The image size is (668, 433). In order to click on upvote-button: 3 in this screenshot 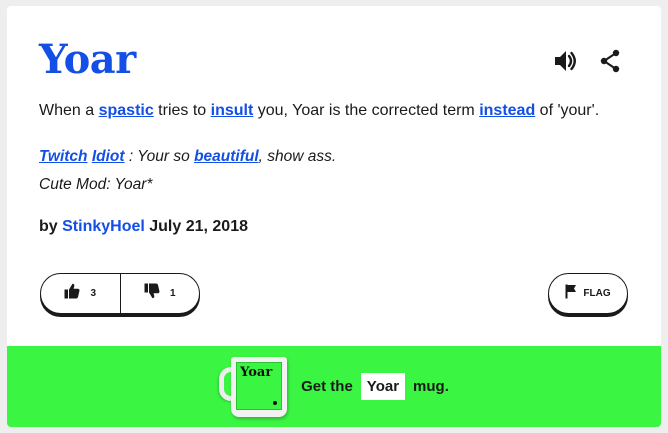, I will do `click(80, 293)`.